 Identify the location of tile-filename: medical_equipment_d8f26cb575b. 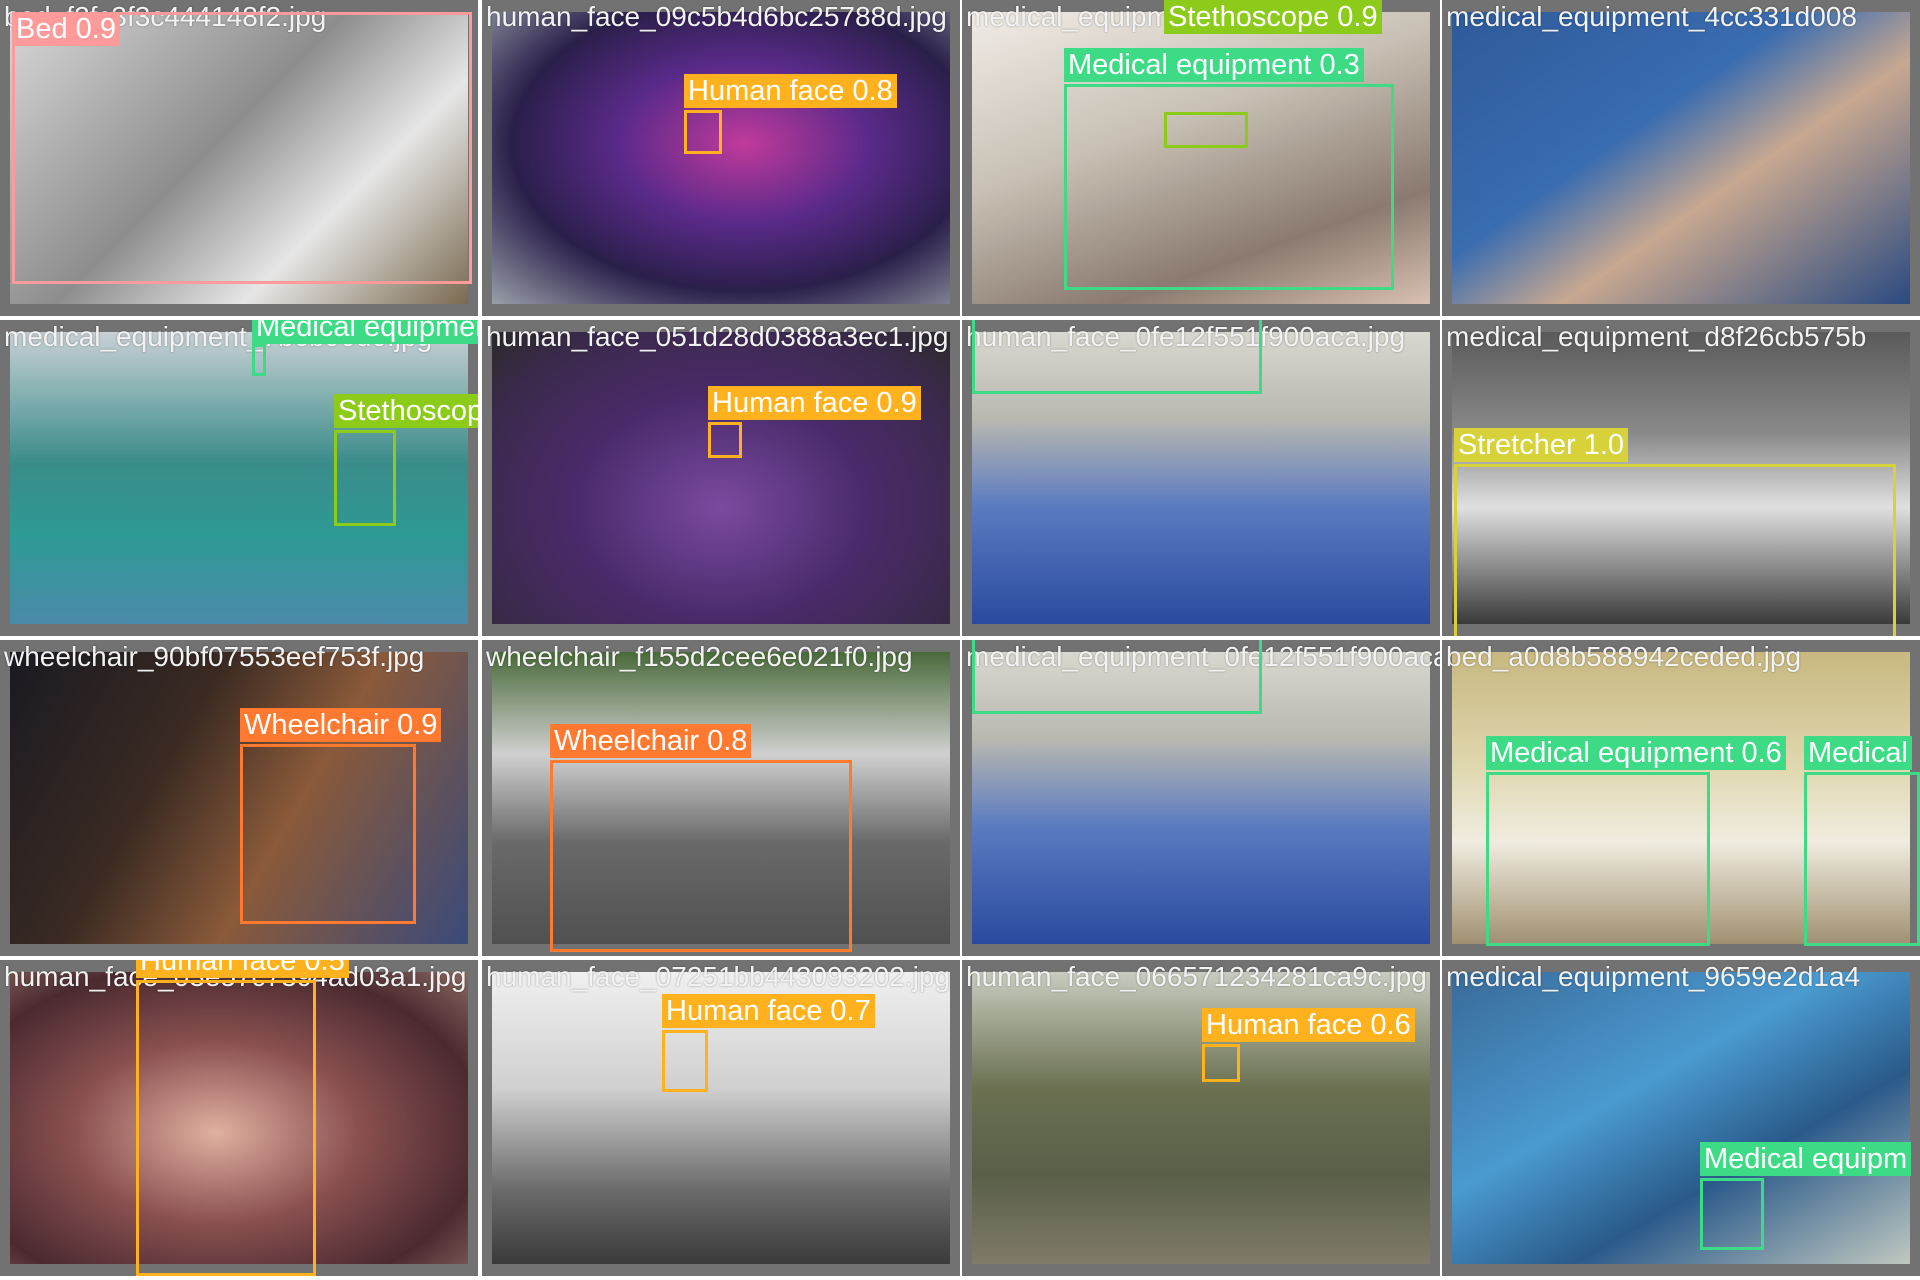
(1656, 336).